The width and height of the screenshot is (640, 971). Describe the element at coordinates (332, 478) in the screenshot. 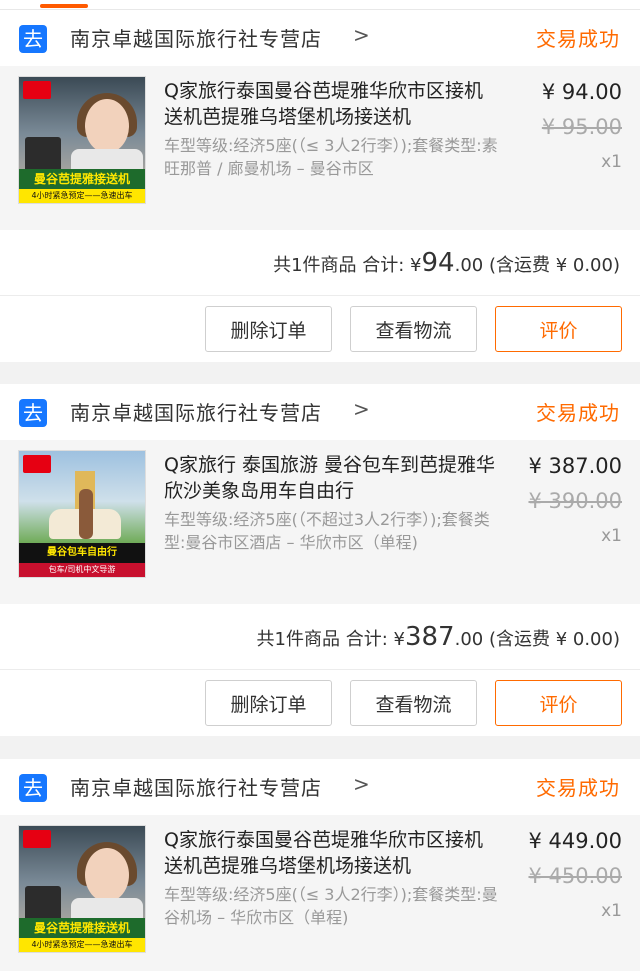

I see `product-title: Q家旅行 泰国旅游 曼谷包车到芭提雅华欣沙美象岛用车自由行` at that location.